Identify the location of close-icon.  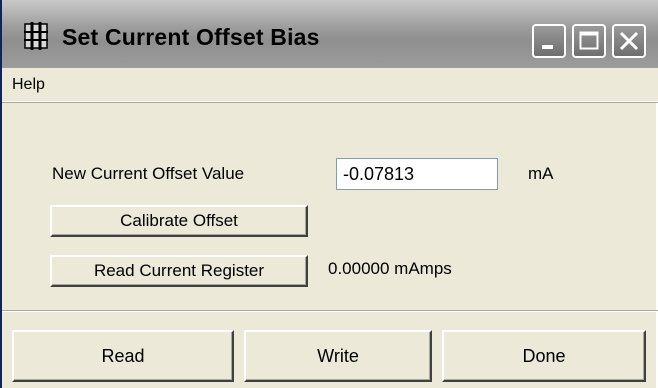
(629, 41).